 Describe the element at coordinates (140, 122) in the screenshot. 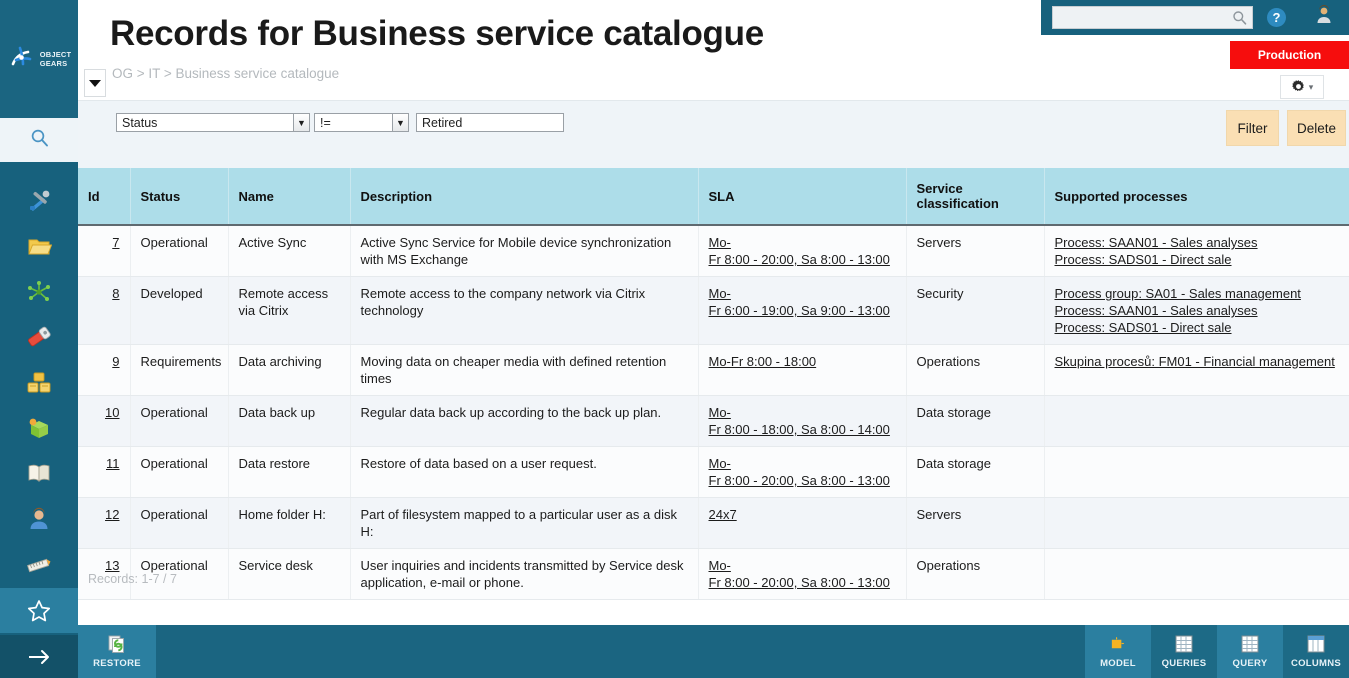

I see `filter-attribute-value: Status` at that location.